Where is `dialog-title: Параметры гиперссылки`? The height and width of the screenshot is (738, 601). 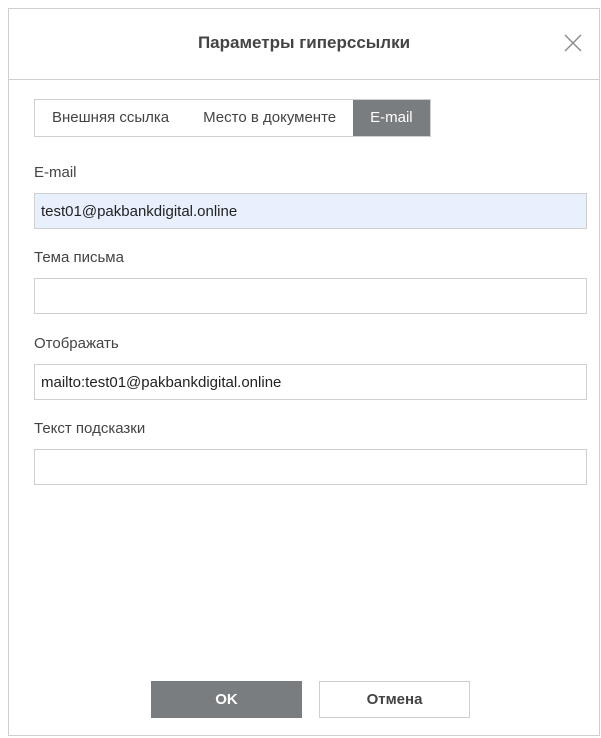
dialog-title: Параметры гиперссылки is located at coordinates (304, 42).